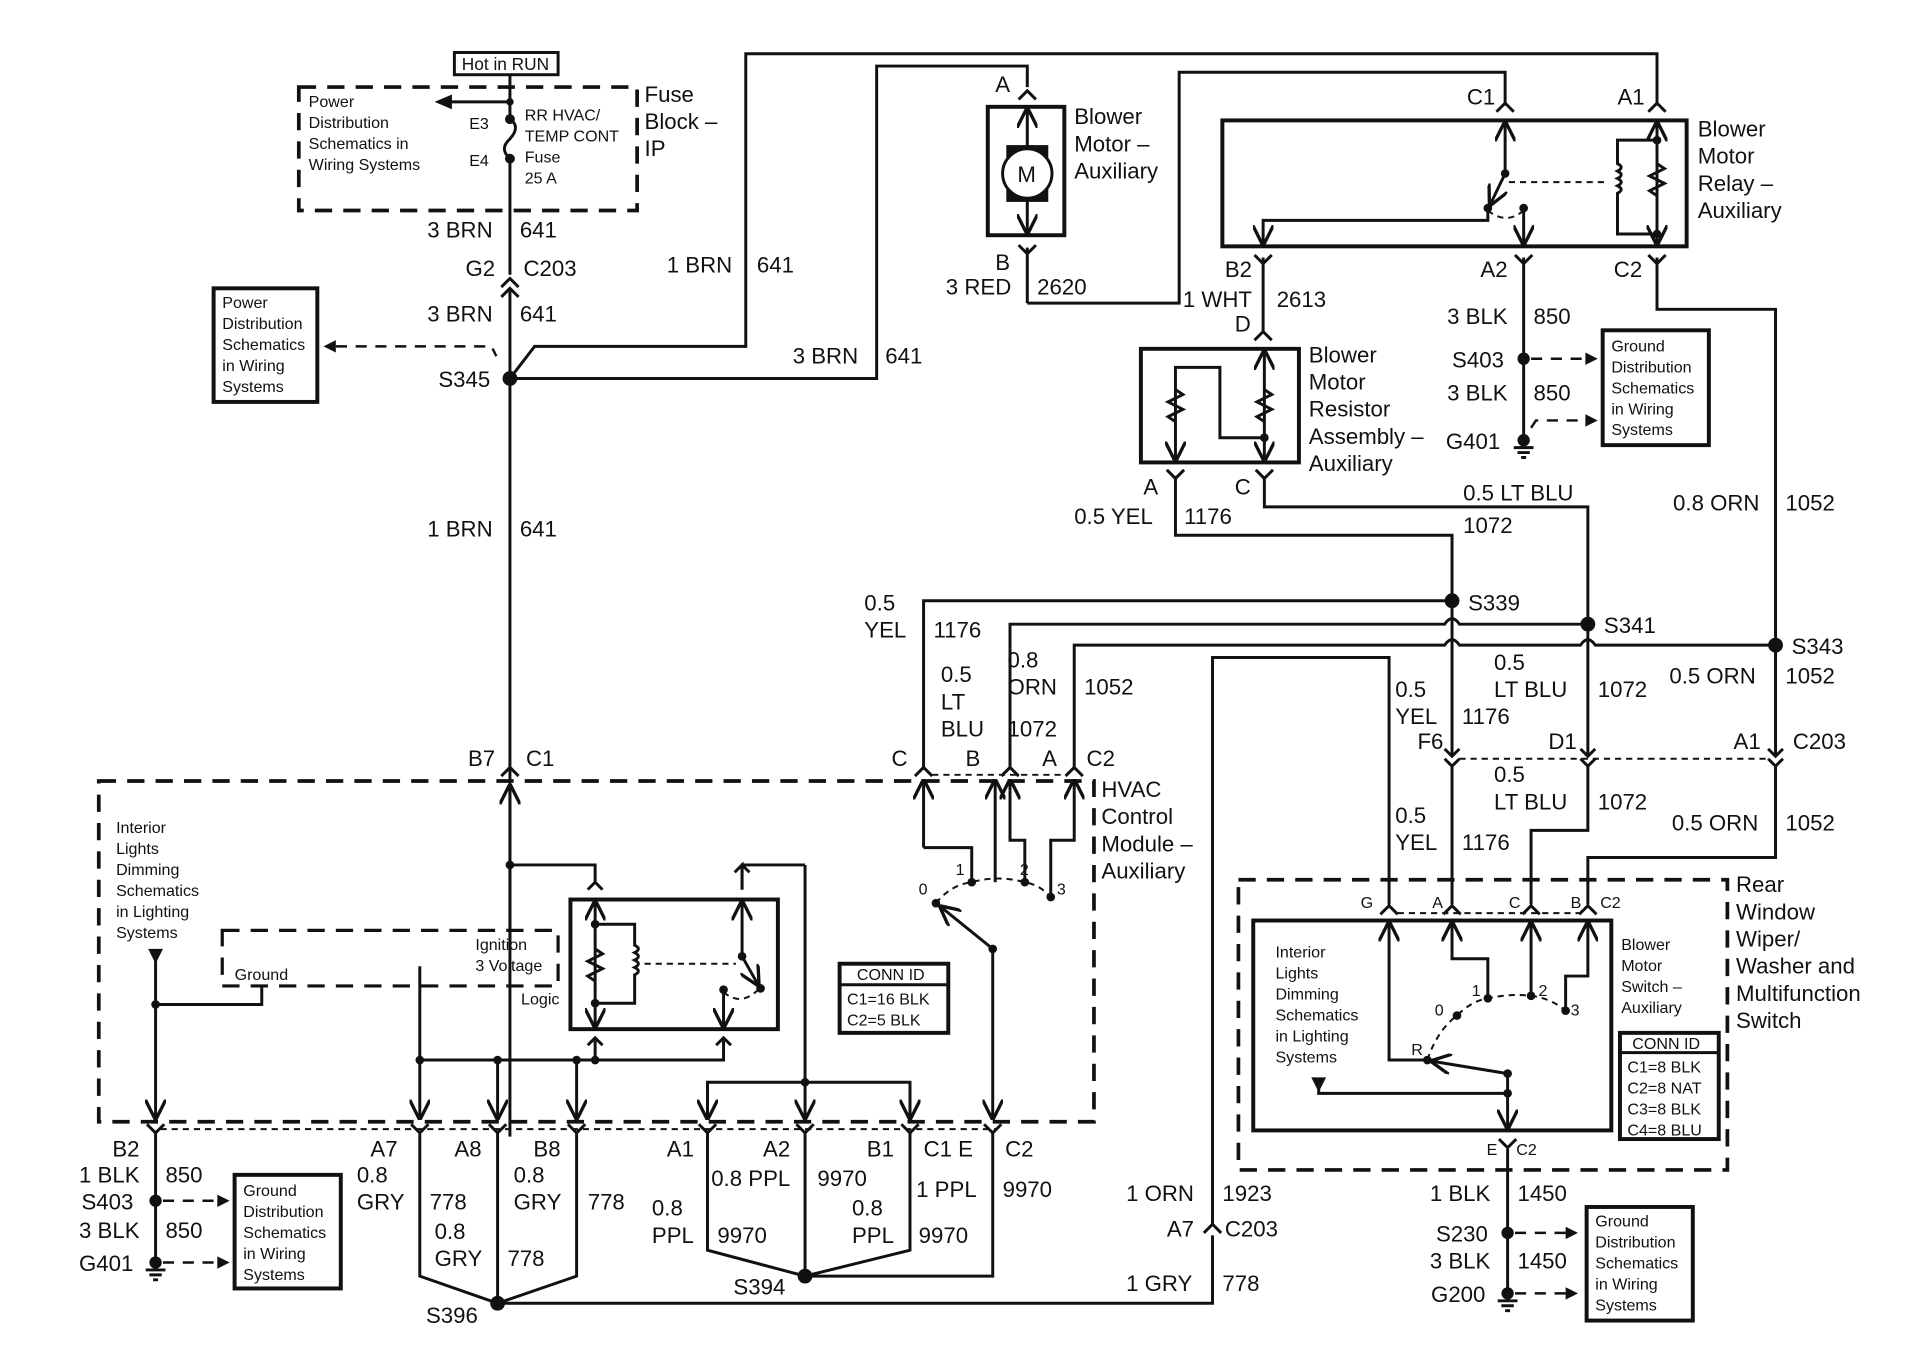 This screenshot has width=1920, height=1357. What do you see at coordinates (155, 1200) in the screenshot?
I see `splice-s403b` at bounding box center [155, 1200].